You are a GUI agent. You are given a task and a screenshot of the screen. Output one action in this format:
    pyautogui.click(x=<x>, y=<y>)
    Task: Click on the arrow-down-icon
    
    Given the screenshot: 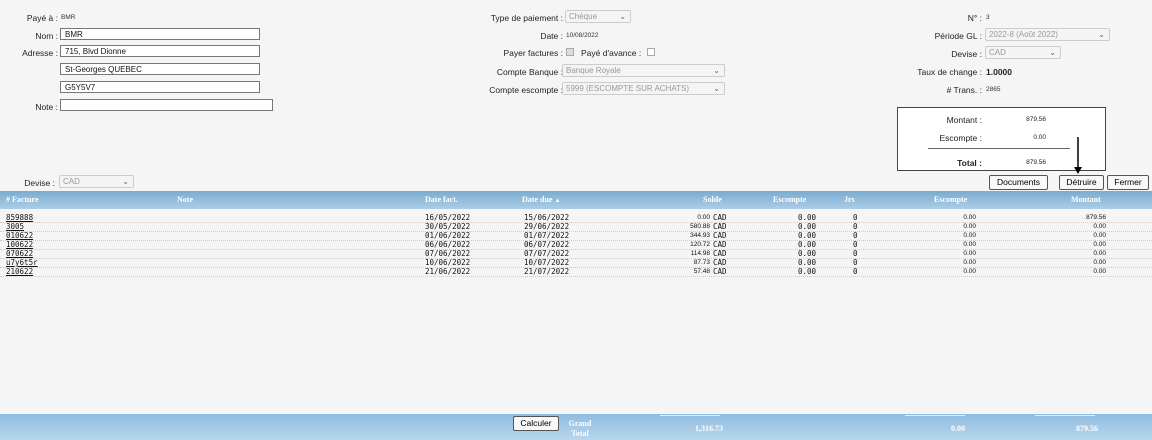 What is the action you would take?
    pyautogui.click(x=1078, y=155)
    